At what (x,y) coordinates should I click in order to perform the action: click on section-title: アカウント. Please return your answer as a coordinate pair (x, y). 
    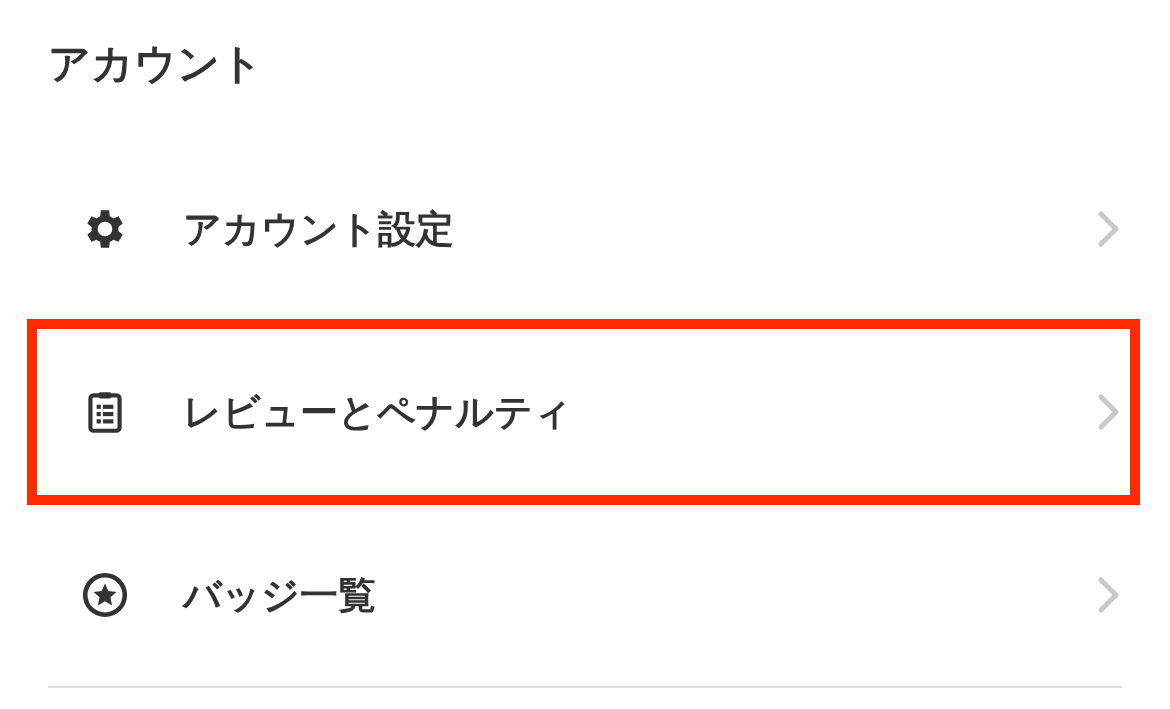
    Looking at the image, I should click on (155, 64).